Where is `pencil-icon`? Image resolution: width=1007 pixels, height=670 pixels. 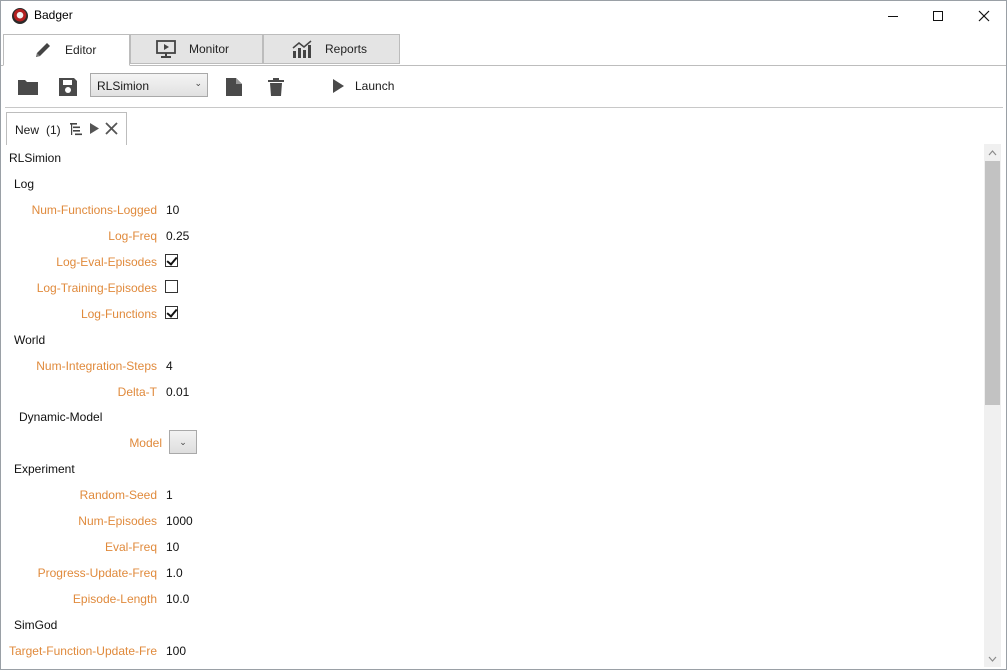 pencil-icon is located at coordinates (43, 50).